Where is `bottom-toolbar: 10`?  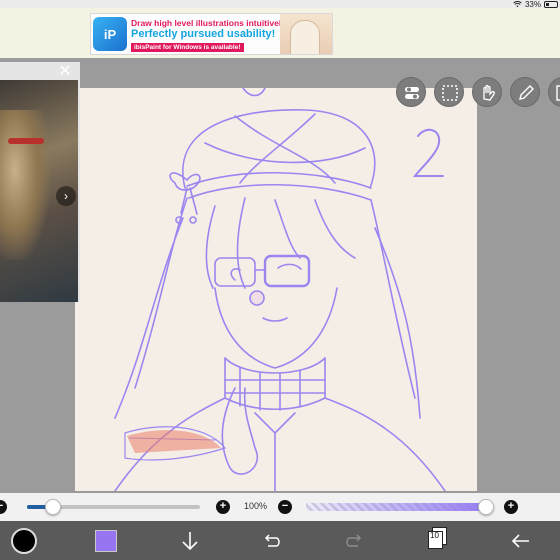
bottom-toolbar: 10 is located at coordinates (280, 540).